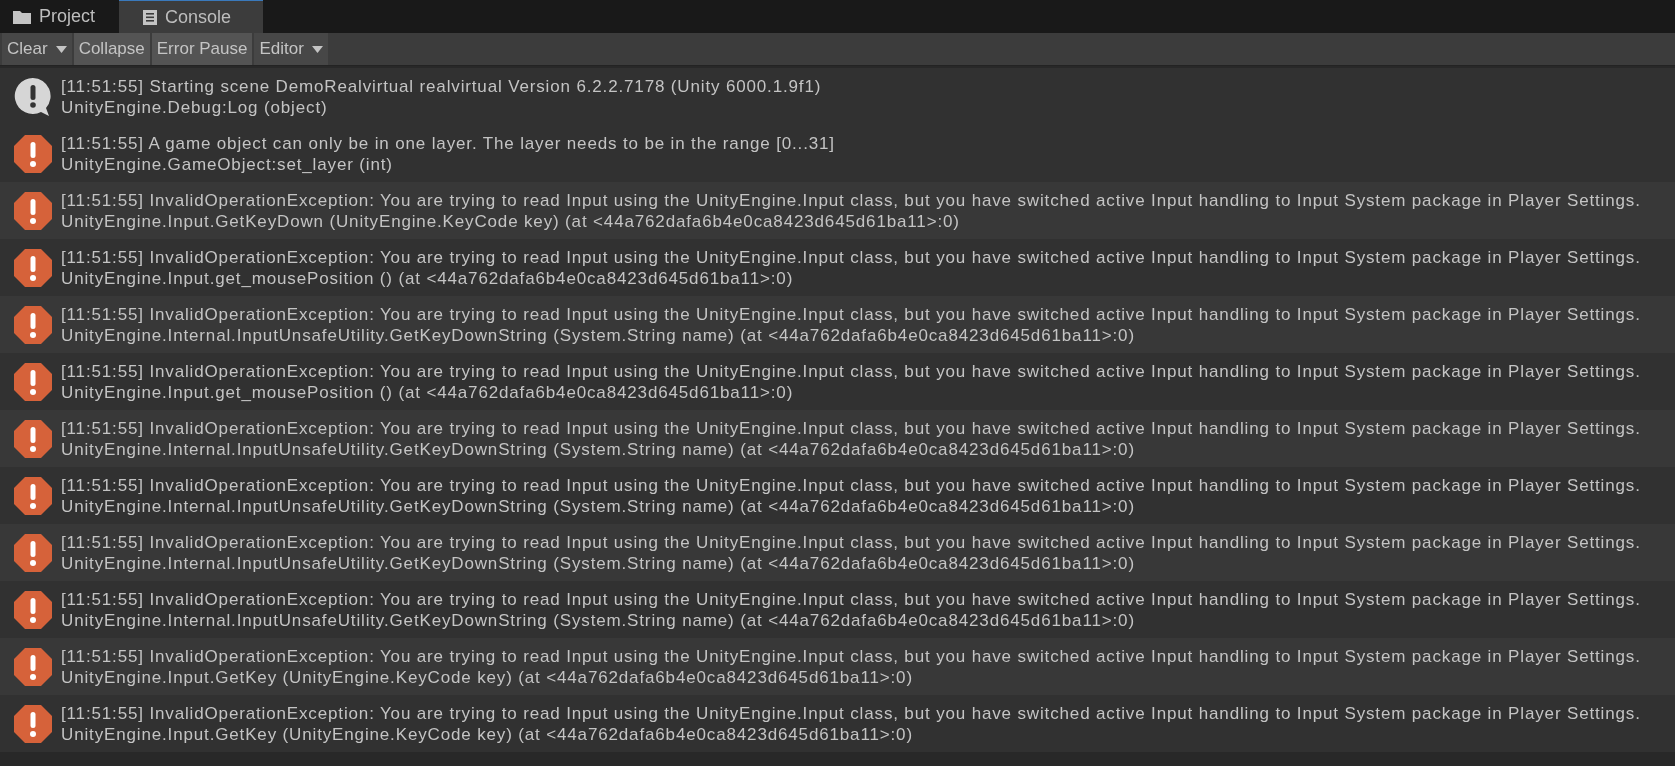  Describe the element at coordinates (60, 16) in the screenshot. I see `panel-tab: Project` at that location.